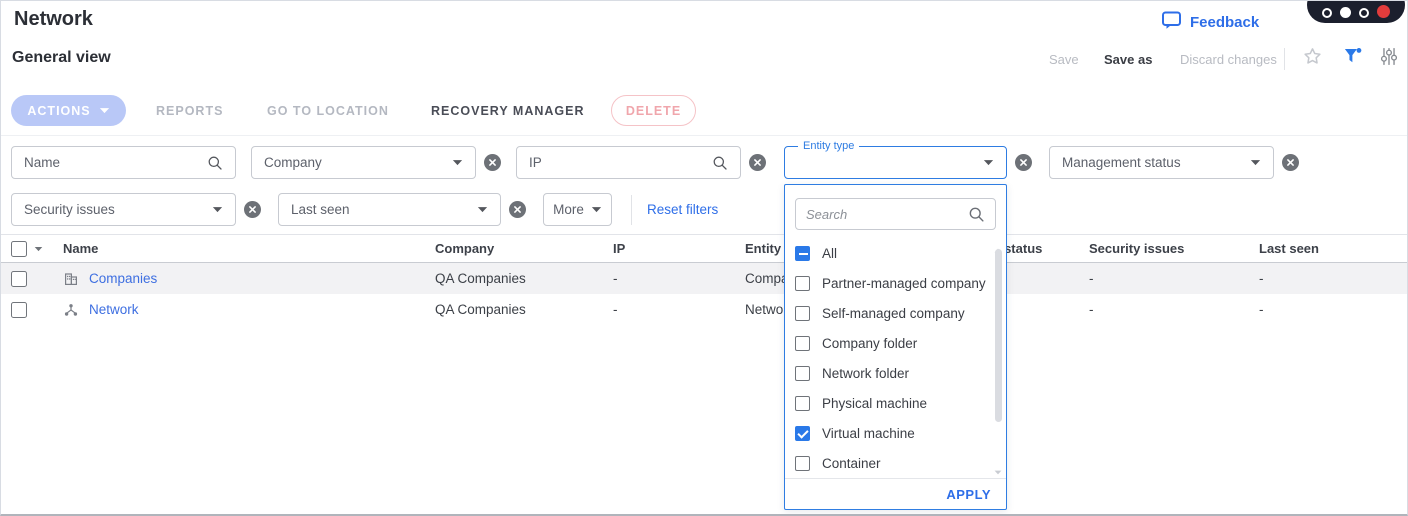  Describe the element at coordinates (682, 209) in the screenshot. I see `reset-filters-link: Reset filters` at that location.